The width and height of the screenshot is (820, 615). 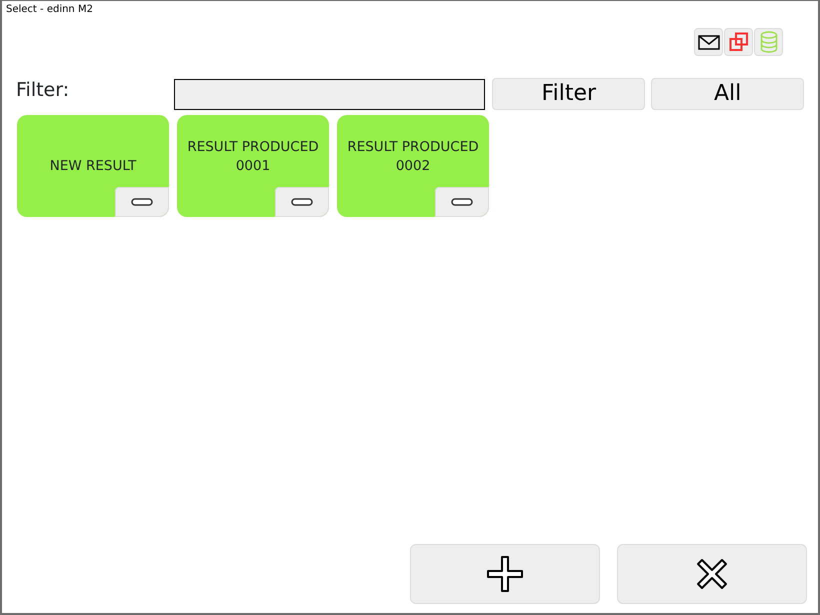 What do you see at coordinates (330, 94) in the screenshot?
I see `filter-field` at bounding box center [330, 94].